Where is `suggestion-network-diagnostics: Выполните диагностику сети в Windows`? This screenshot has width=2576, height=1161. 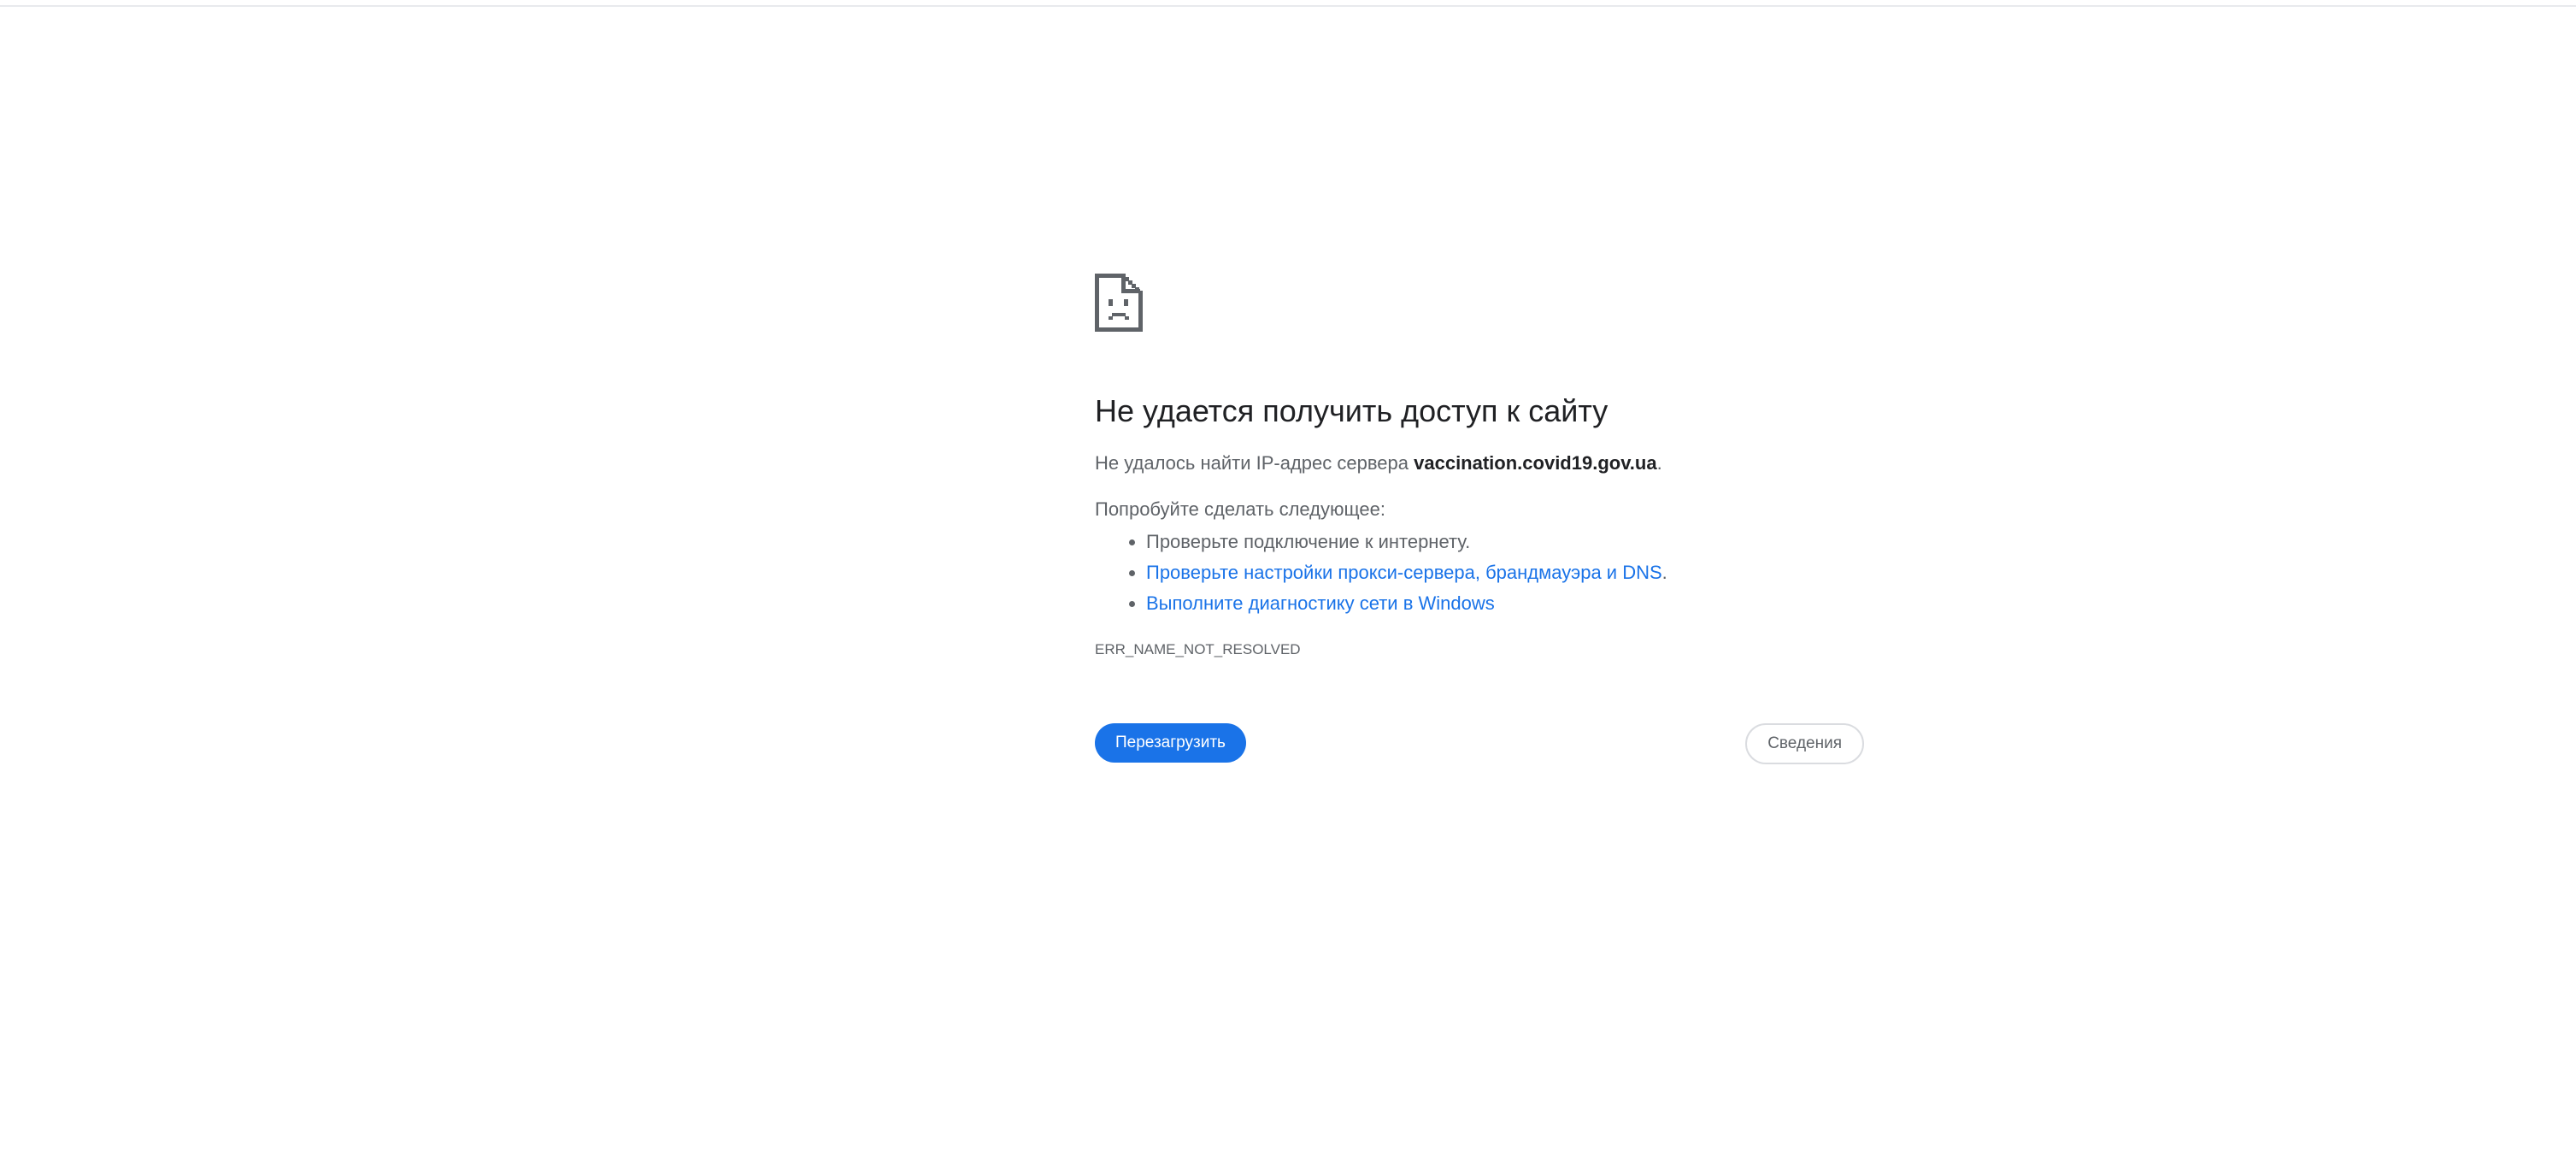
suggestion-network-diagnostics: Выполните диагностику сети в Windows is located at coordinates (1505, 603).